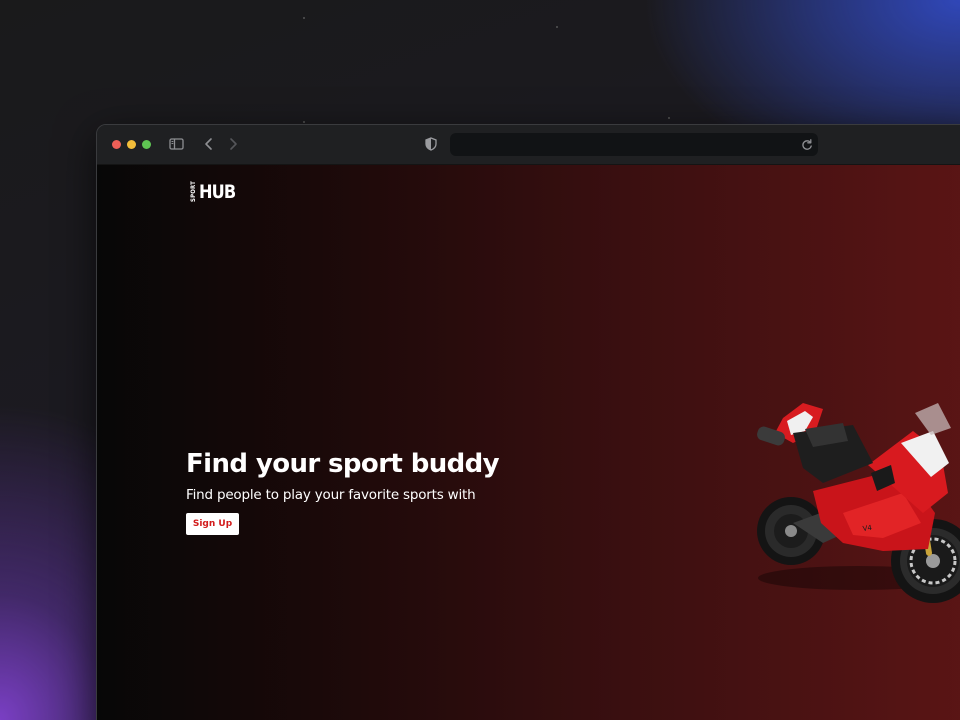  What do you see at coordinates (431, 144) in the screenshot?
I see `shield-icon` at bounding box center [431, 144].